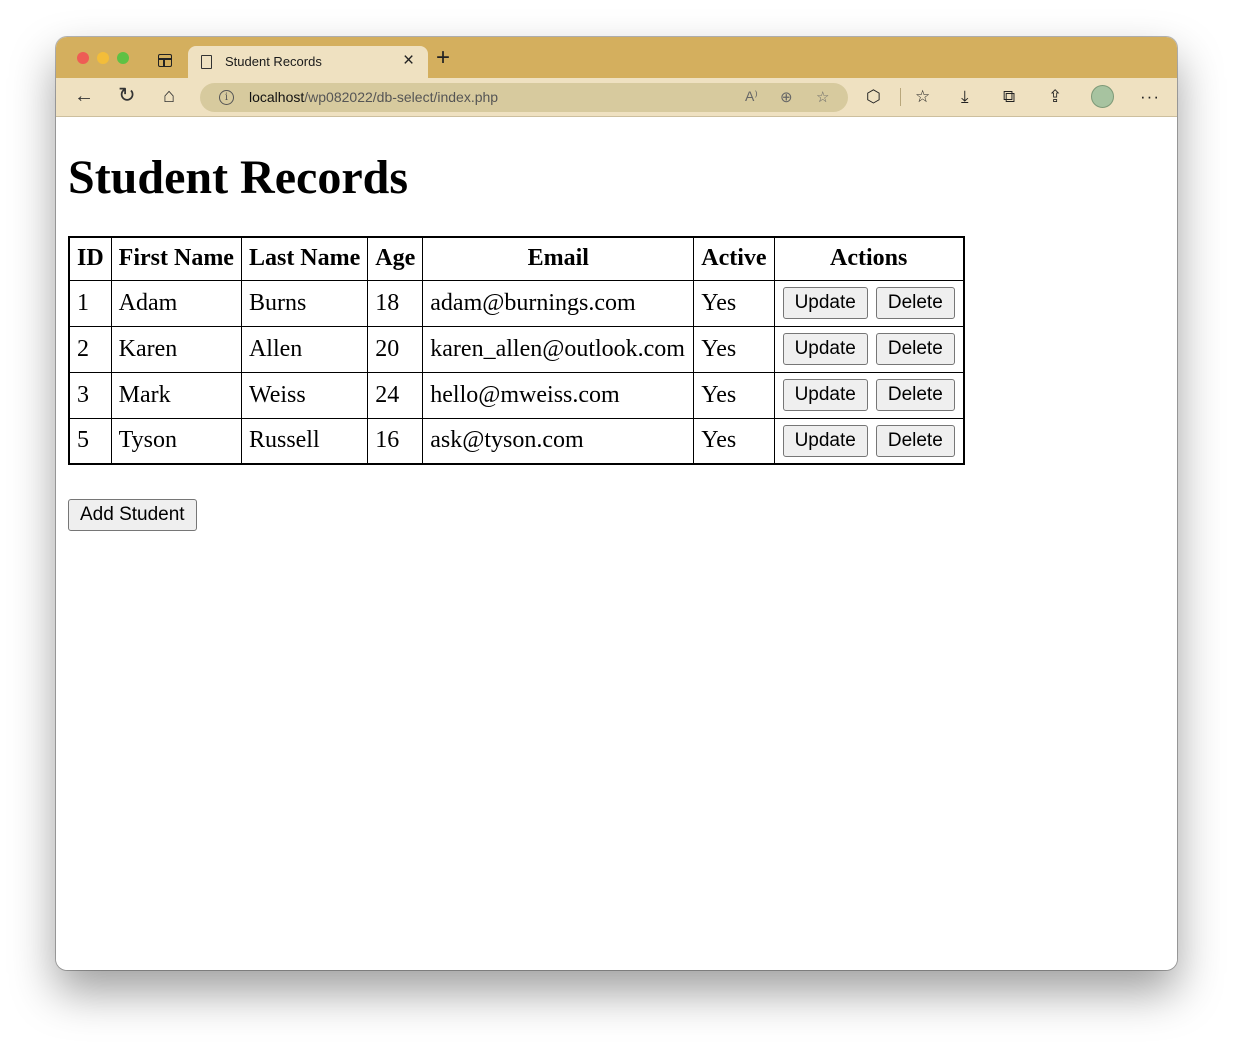 This screenshot has width=1233, height=1045. Describe the element at coordinates (90, 349) in the screenshot. I see `cell-id: 2` at that location.